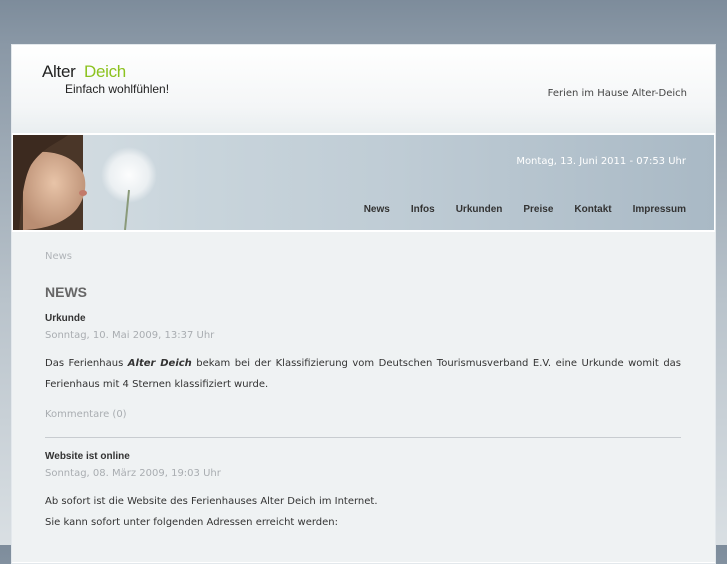  Describe the element at coordinates (86, 414) in the screenshot. I see `comments-link: Kommentare (0)` at that location.